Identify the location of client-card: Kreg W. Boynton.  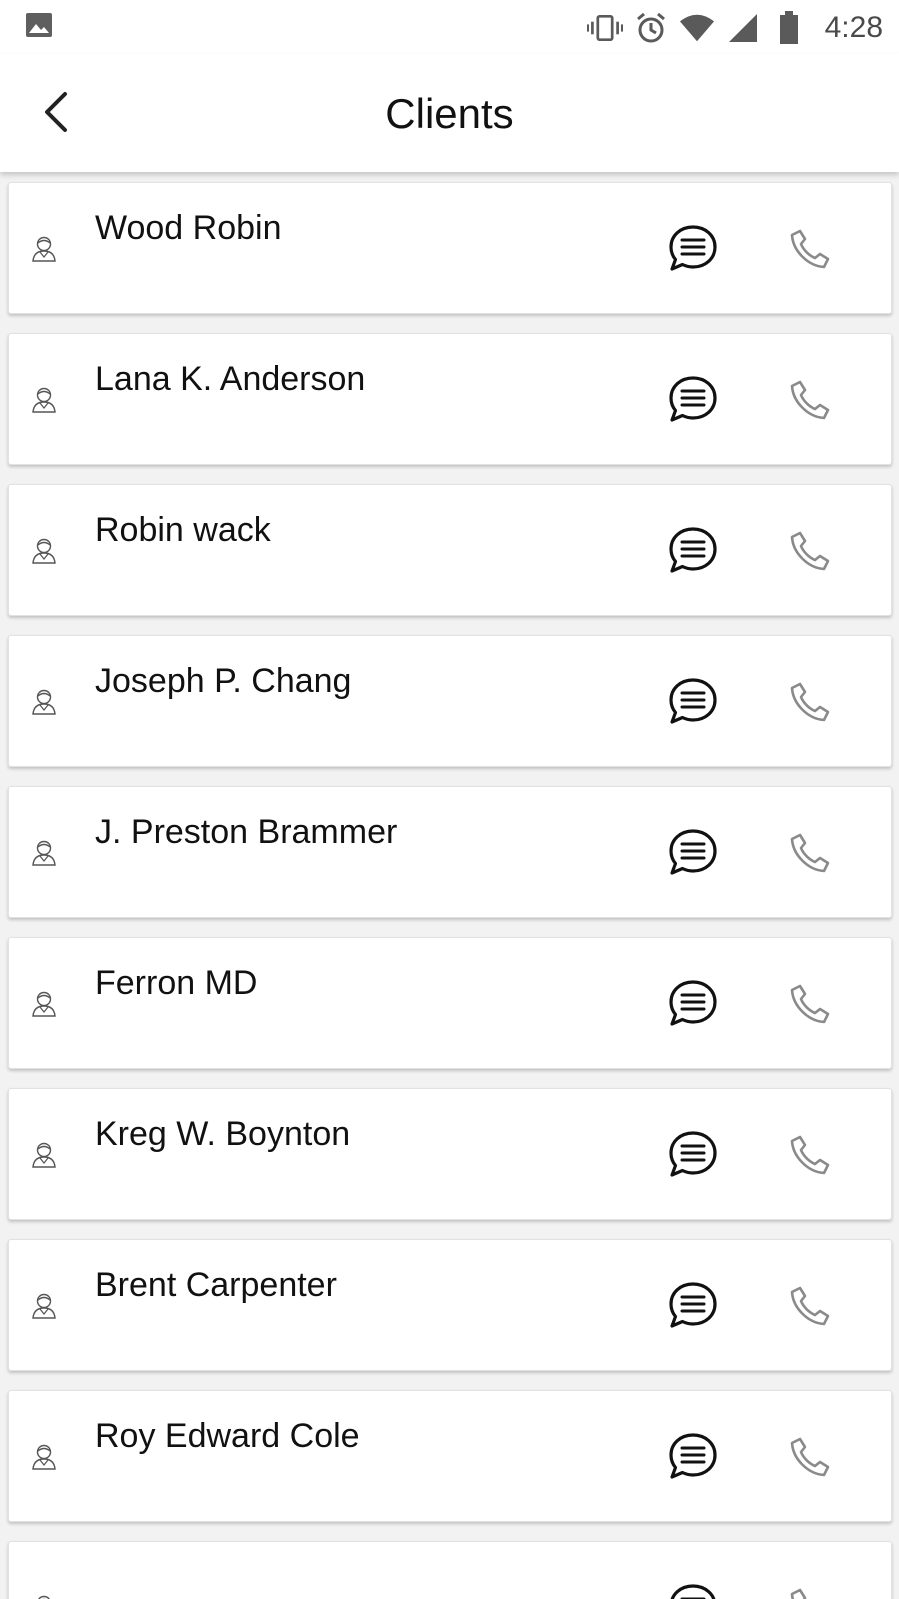
(450, 1154).